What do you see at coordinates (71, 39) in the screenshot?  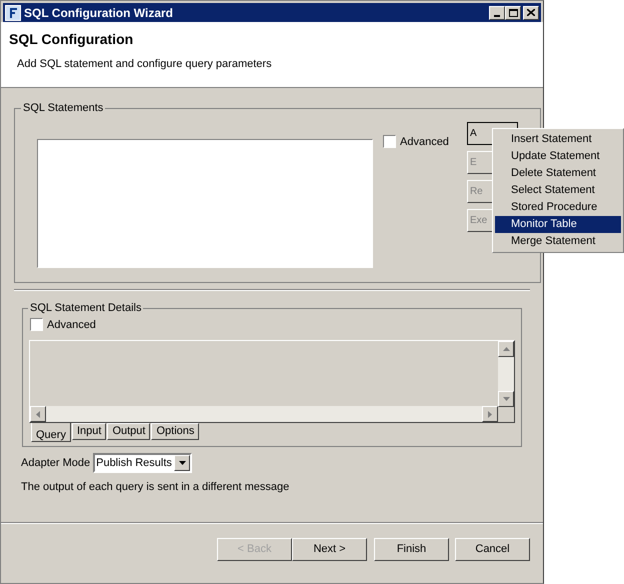 I see `page-title: SQL Configuration` at bounding box center [71, 39].